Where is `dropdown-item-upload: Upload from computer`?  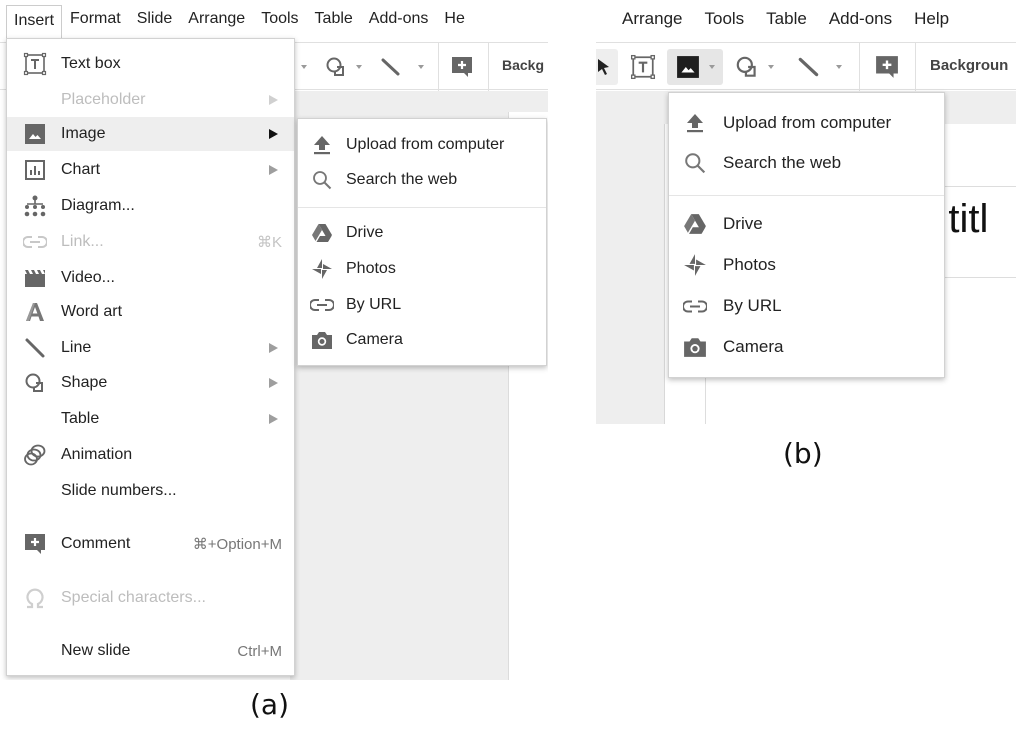 dropdown-item-upload: Upload from computer is located at coordinates (806, 123).